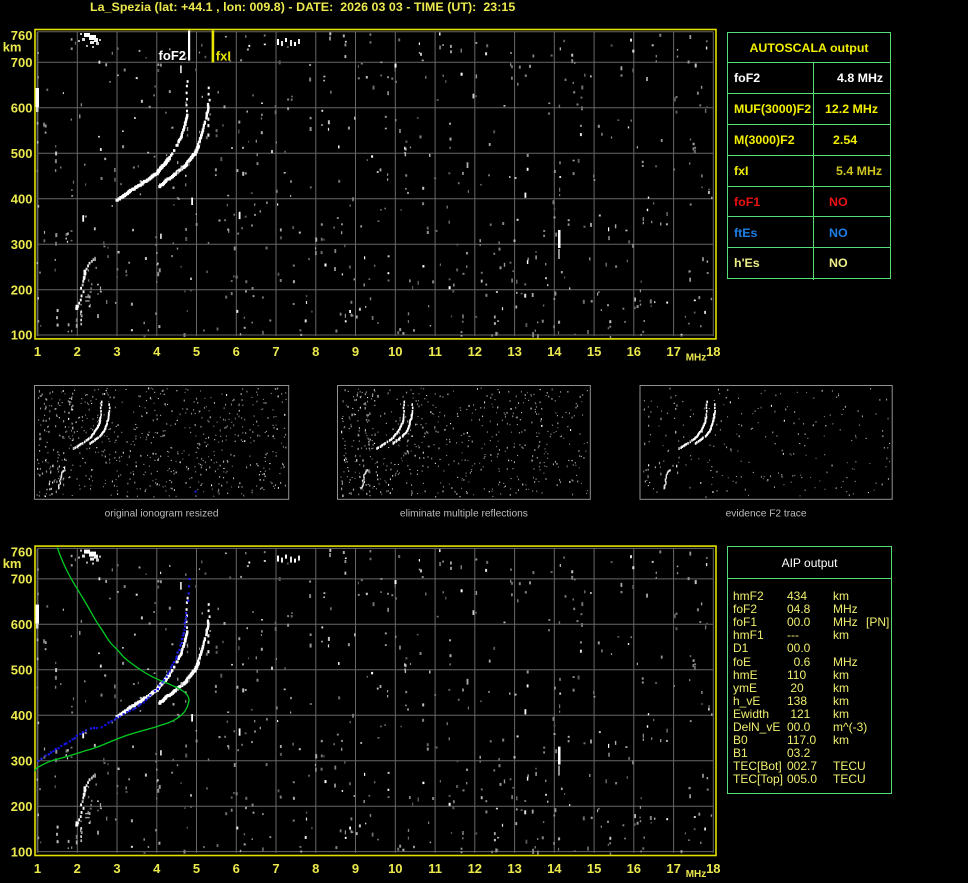 The height and width of the screenshot is (883, 968). What do you see at coordinates (766, 514) in the screenshot?
I see `svg-text: evidence F2 trace` at bounding box center [766, 514].